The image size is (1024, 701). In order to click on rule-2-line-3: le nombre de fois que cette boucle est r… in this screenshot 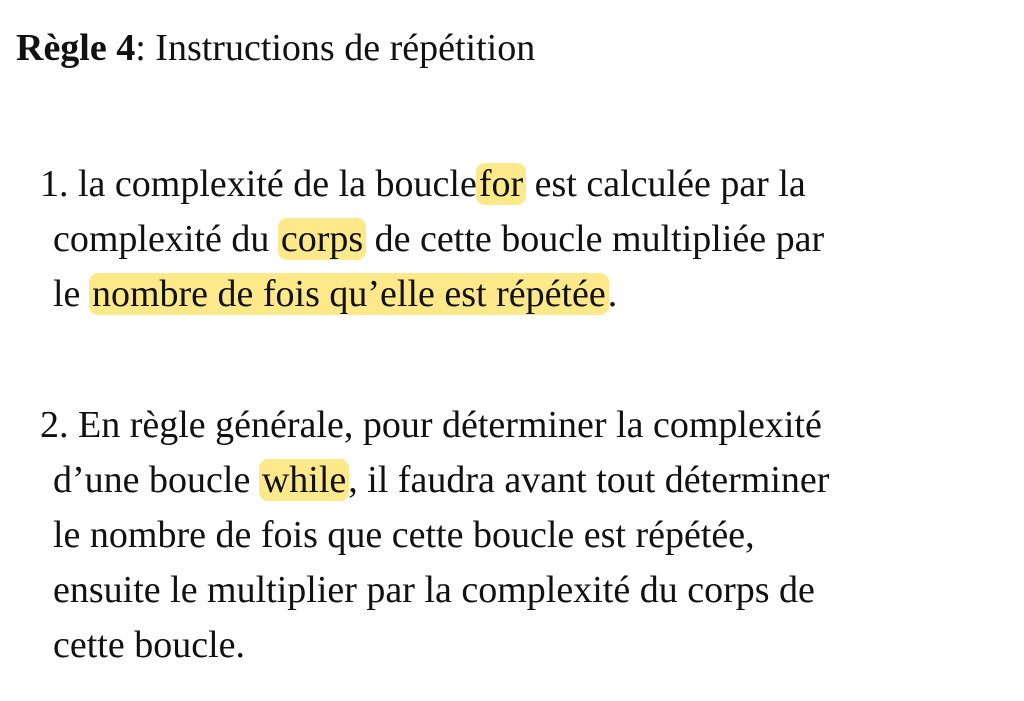, I will do `click(404, 535)`.